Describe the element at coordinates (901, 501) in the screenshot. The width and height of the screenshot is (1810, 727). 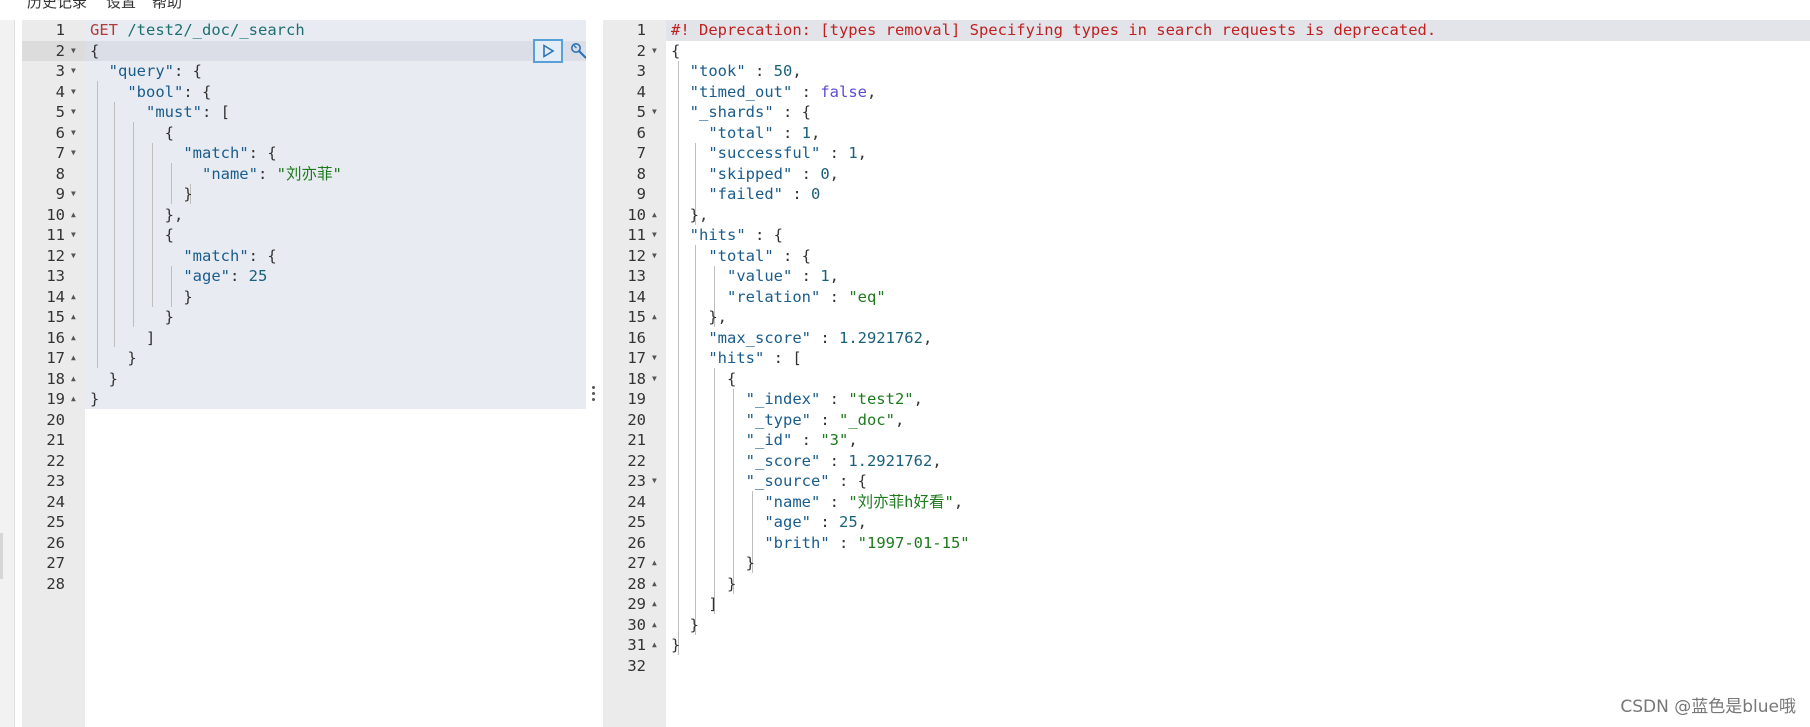
I see `json-string: "刘亦菲h好看"` at that location.